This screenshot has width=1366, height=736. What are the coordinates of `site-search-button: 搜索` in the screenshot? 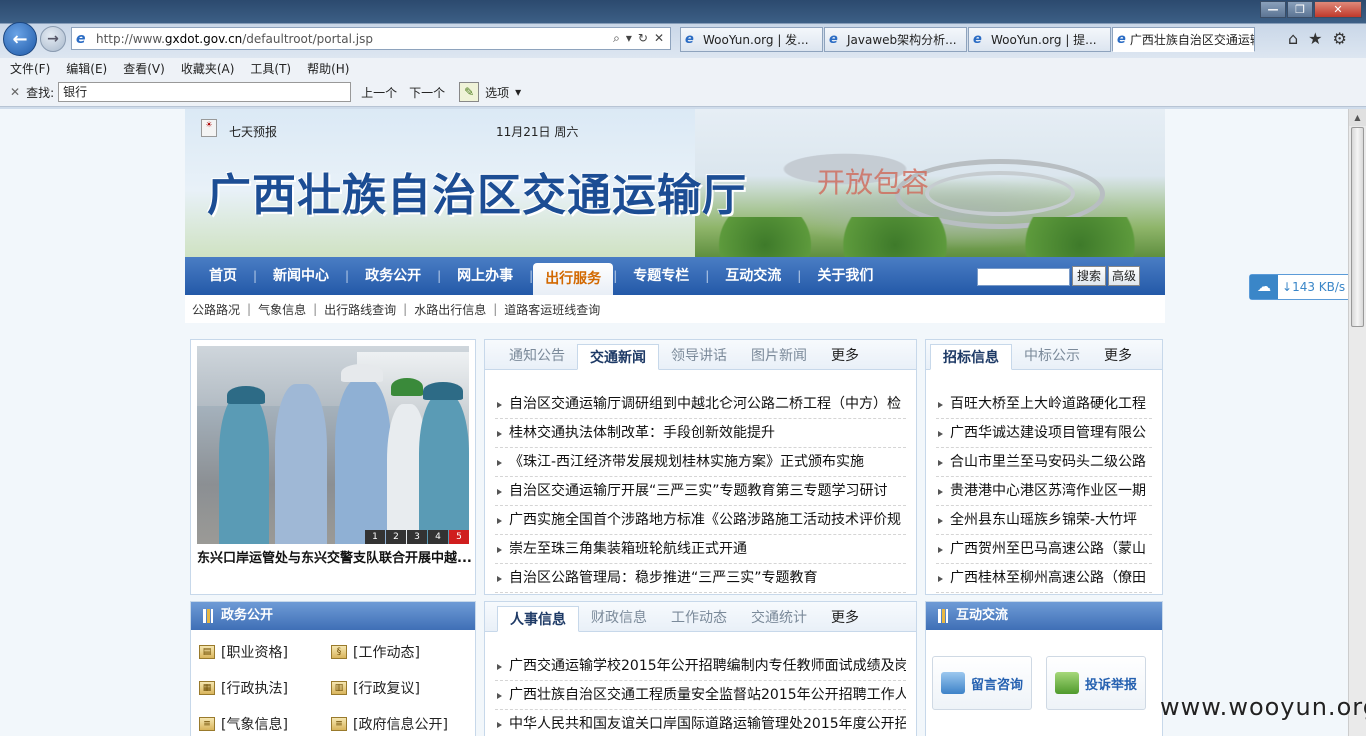 It's located at (1089, 276).